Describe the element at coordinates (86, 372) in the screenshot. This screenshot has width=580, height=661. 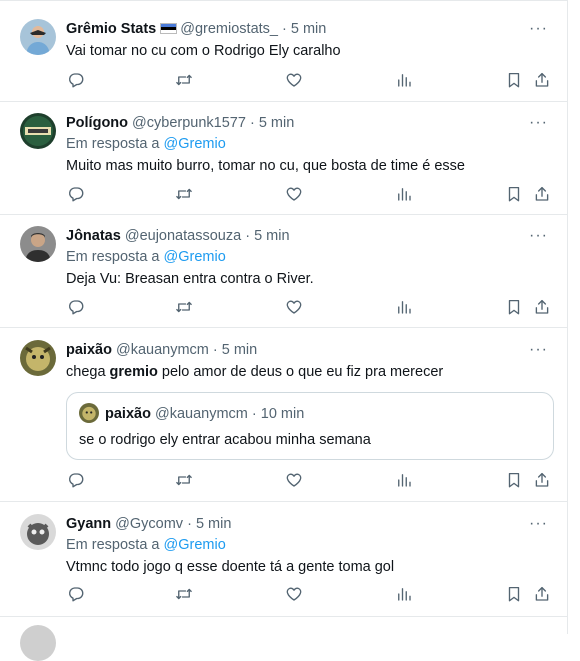
I see `tweet-text-part: chega` at that location.